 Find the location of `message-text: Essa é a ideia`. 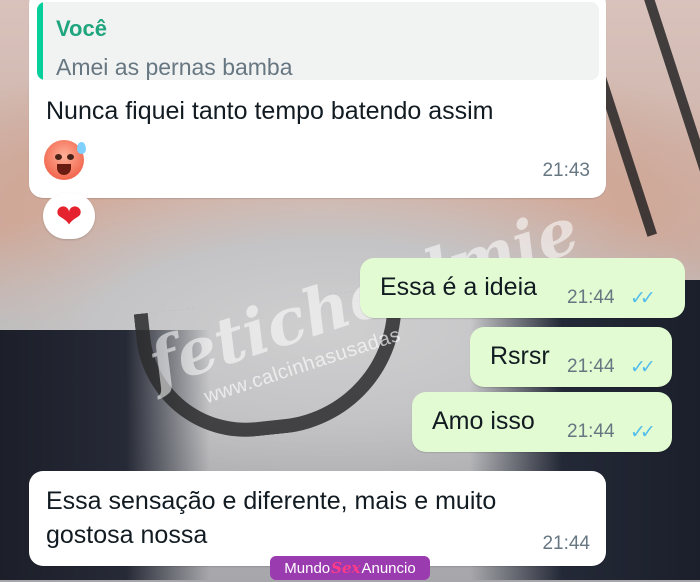

message-text: Essa é a ideia is located at coordinates (459, 287).